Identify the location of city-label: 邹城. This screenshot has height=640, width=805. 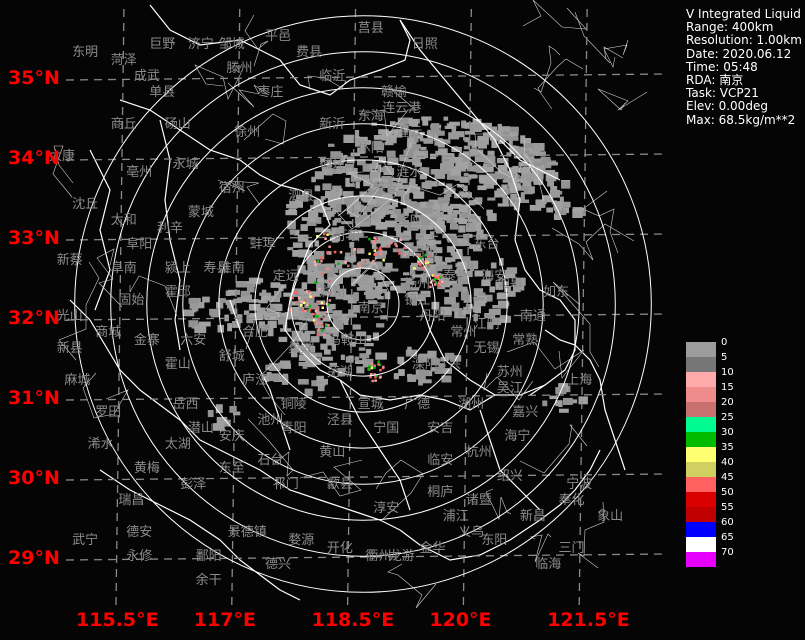
(232, 44).